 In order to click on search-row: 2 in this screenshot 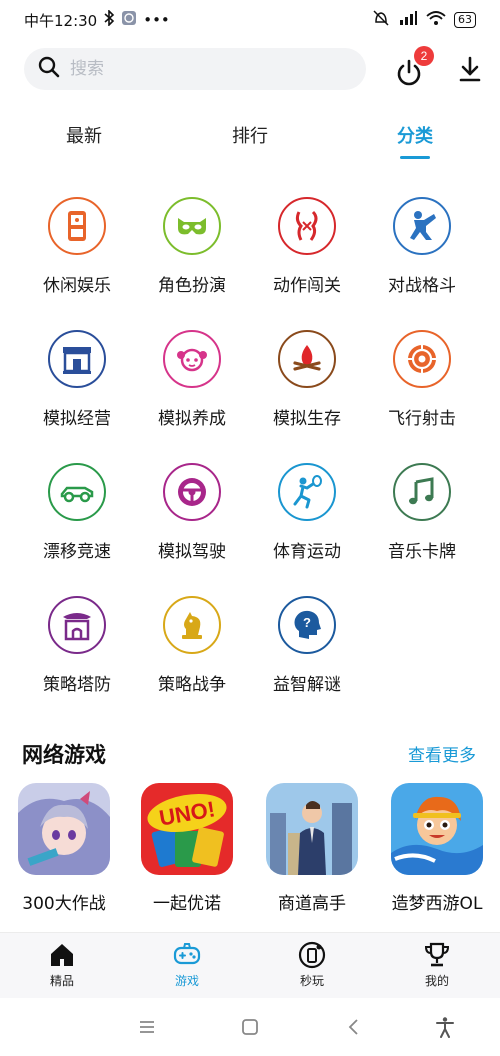, I will do `click(252, 68)`.